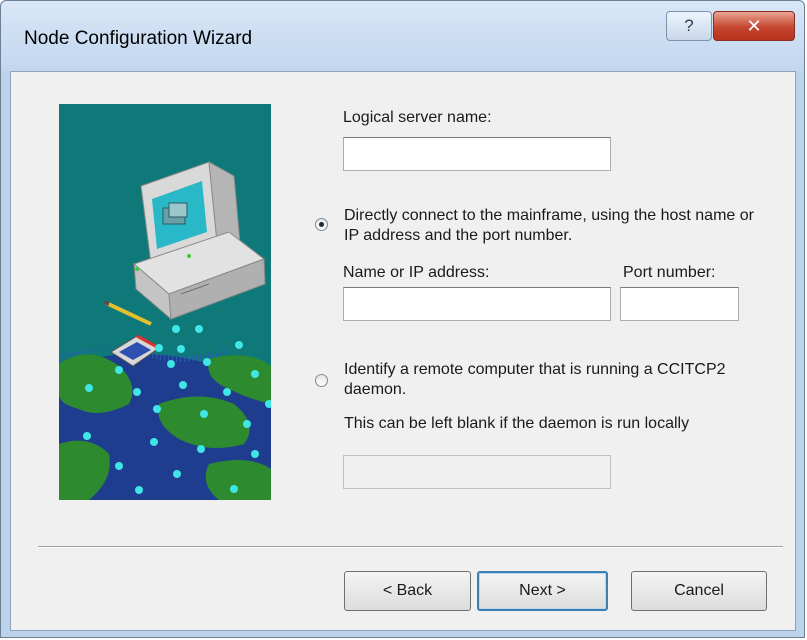 This screenshot has height=640, width=807. Describe the element at coordinates (402, 36) in the screenshot. I see `title-bar: Node Configuration Wizard ? ✕` at that location.